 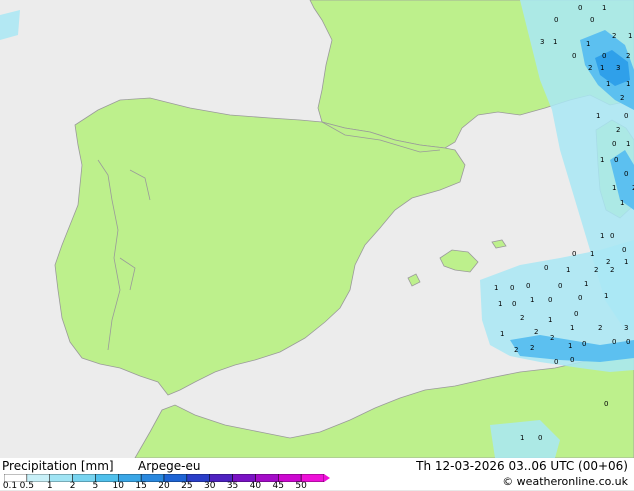 I want to click on model-name: Arpege-eu, so click(x=169, y=466).